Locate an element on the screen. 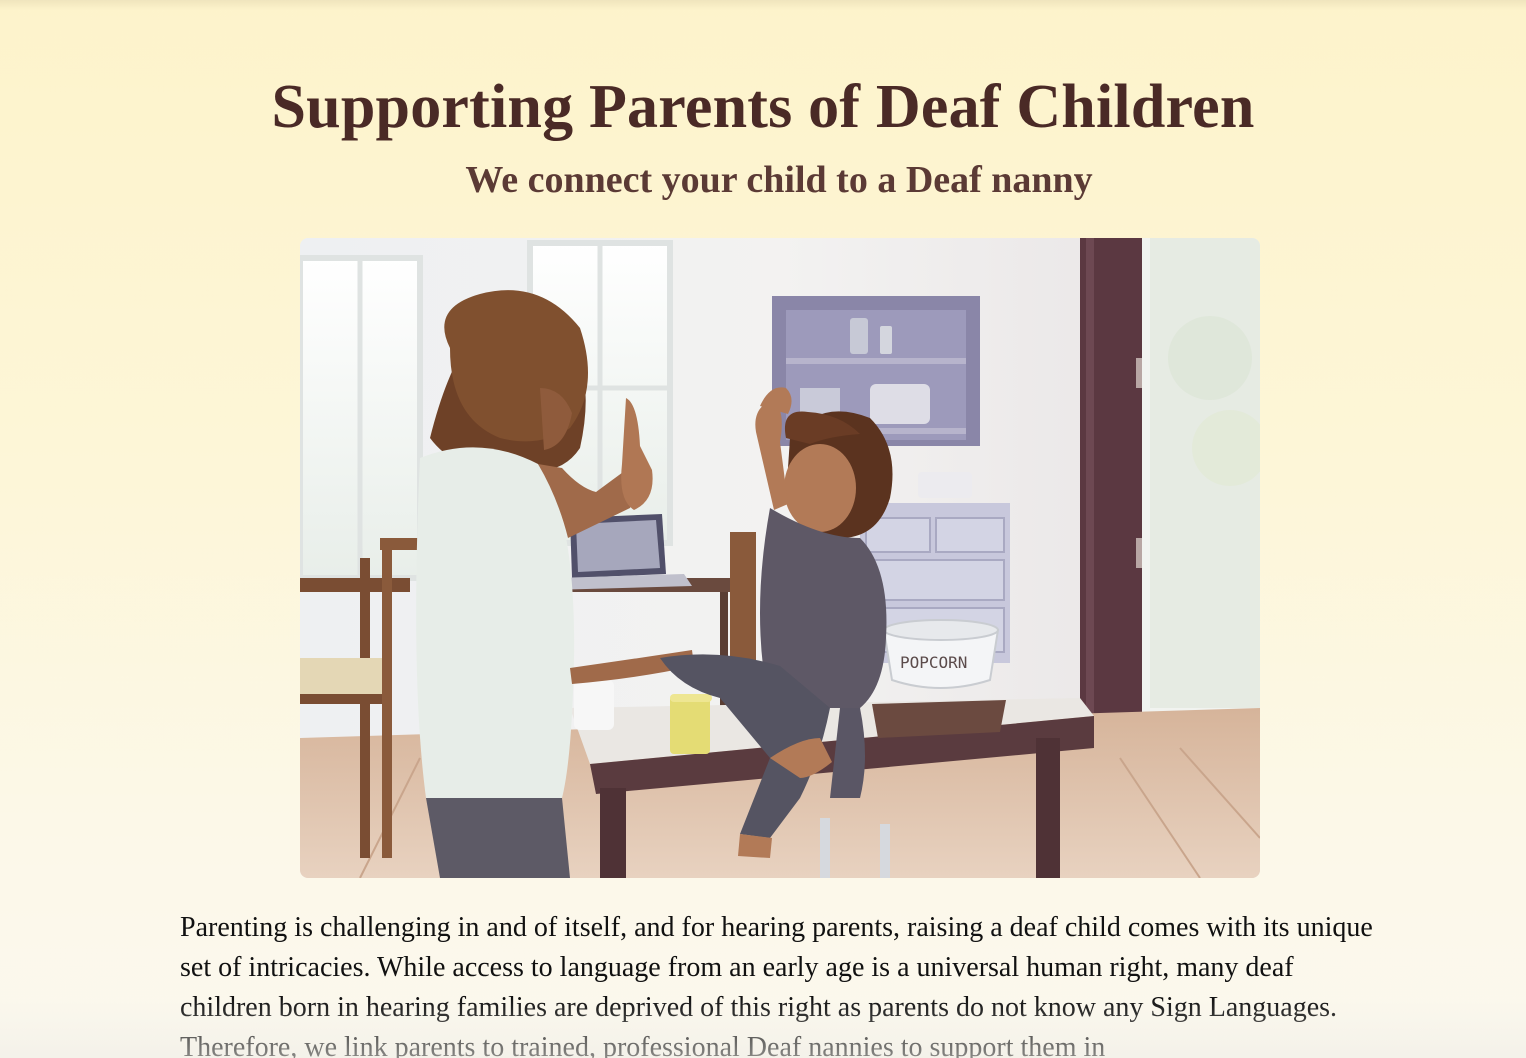  popcorn-label: POPCORN is located at coordinates (933, 662).